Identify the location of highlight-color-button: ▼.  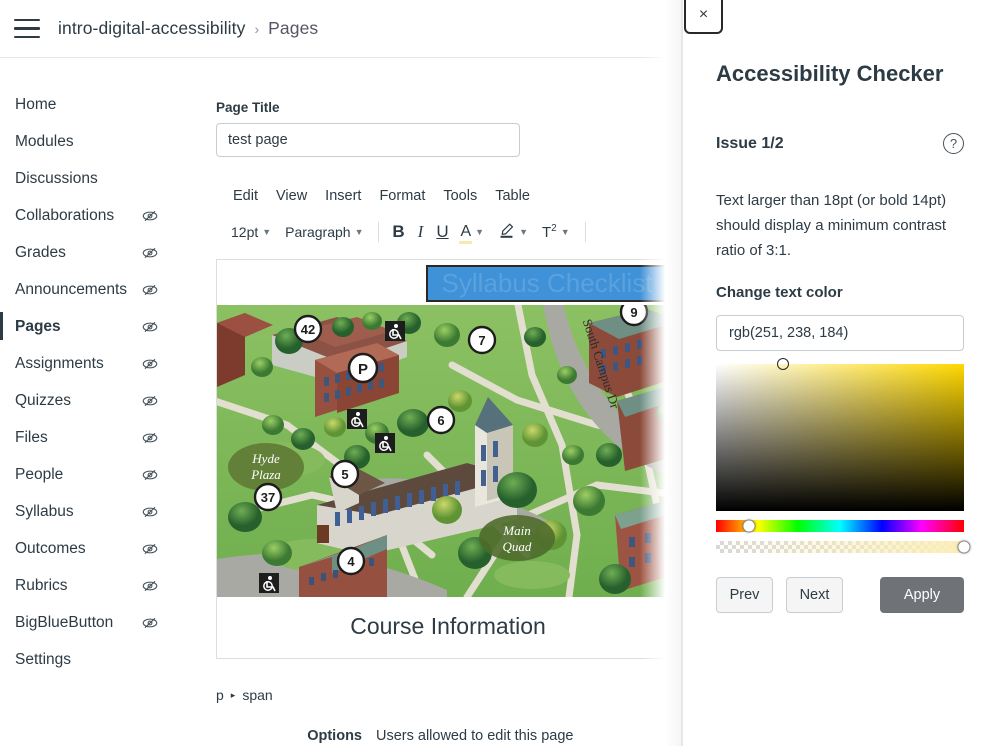
(513, 232).